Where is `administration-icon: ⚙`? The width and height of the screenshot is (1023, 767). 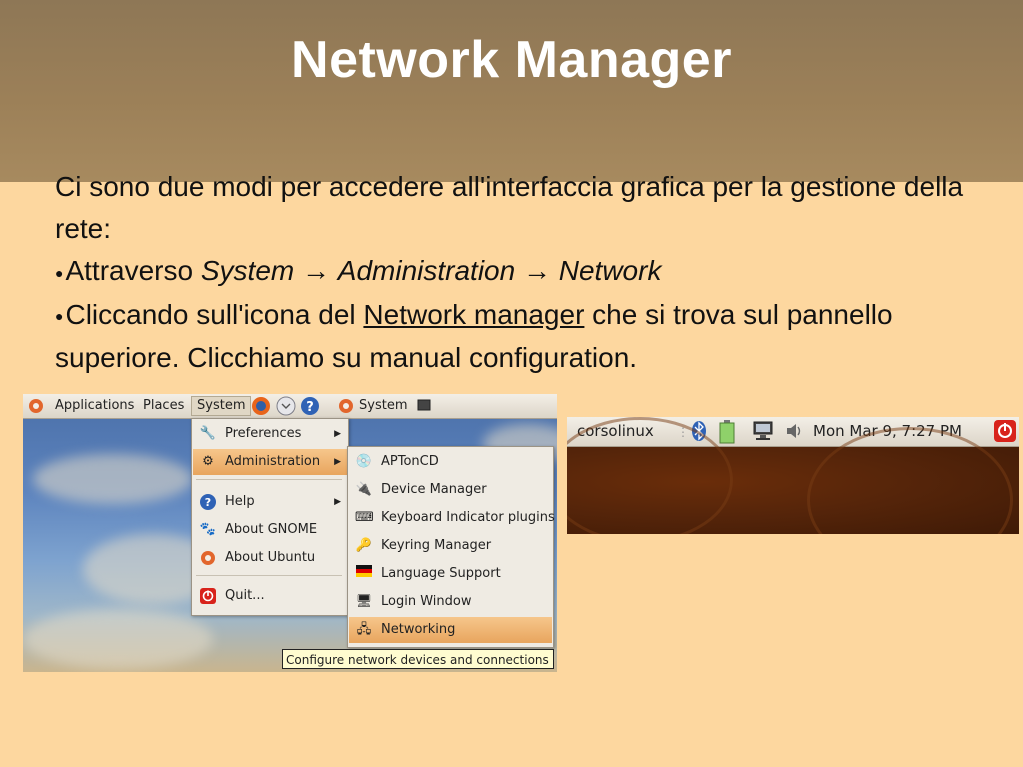
administration-icon: ⚙ is located at coordinates (208, 461).